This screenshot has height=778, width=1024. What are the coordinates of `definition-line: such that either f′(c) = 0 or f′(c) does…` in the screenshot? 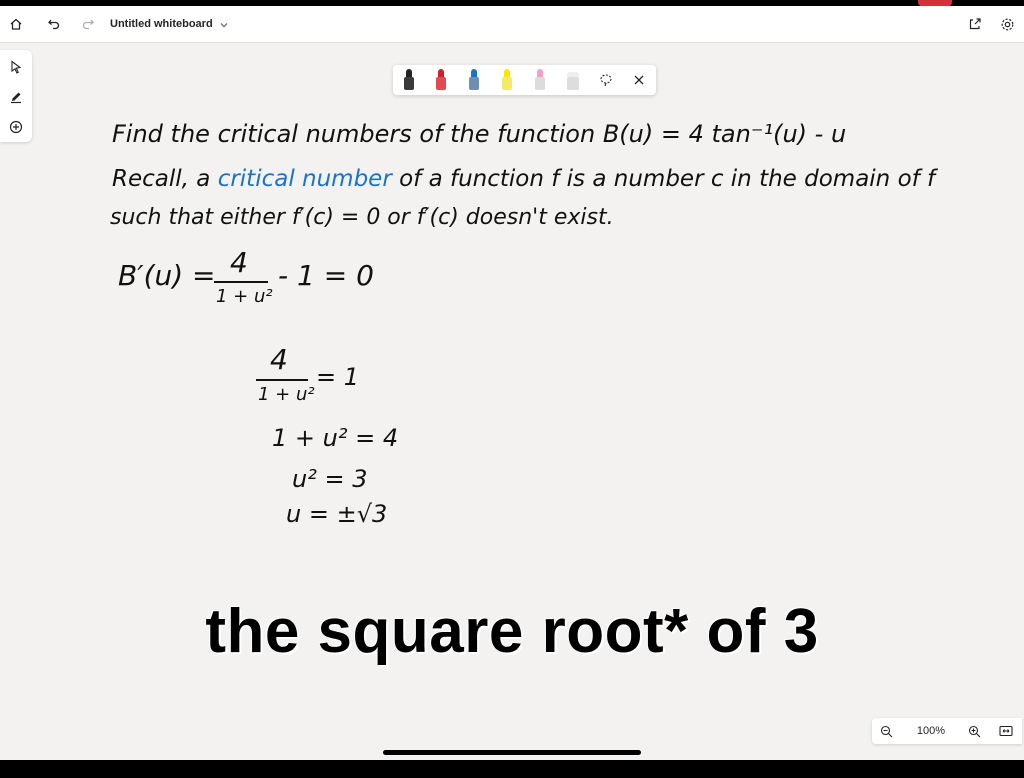 It's located at (362, 217).